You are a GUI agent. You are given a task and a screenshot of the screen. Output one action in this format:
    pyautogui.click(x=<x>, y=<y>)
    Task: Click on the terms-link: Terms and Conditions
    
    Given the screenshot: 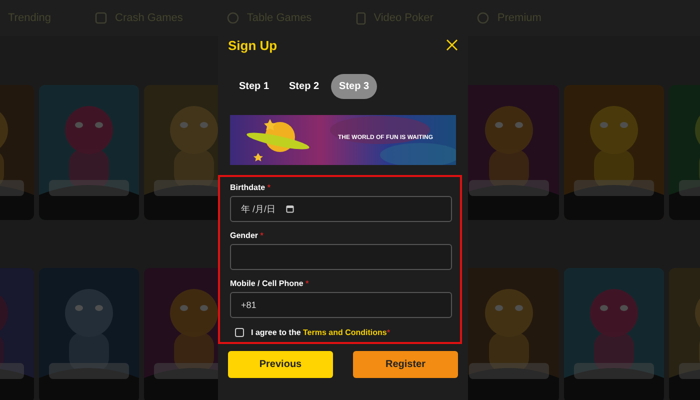 What is the action you would take?
    pyautogui.click(x=345, y=332)
    